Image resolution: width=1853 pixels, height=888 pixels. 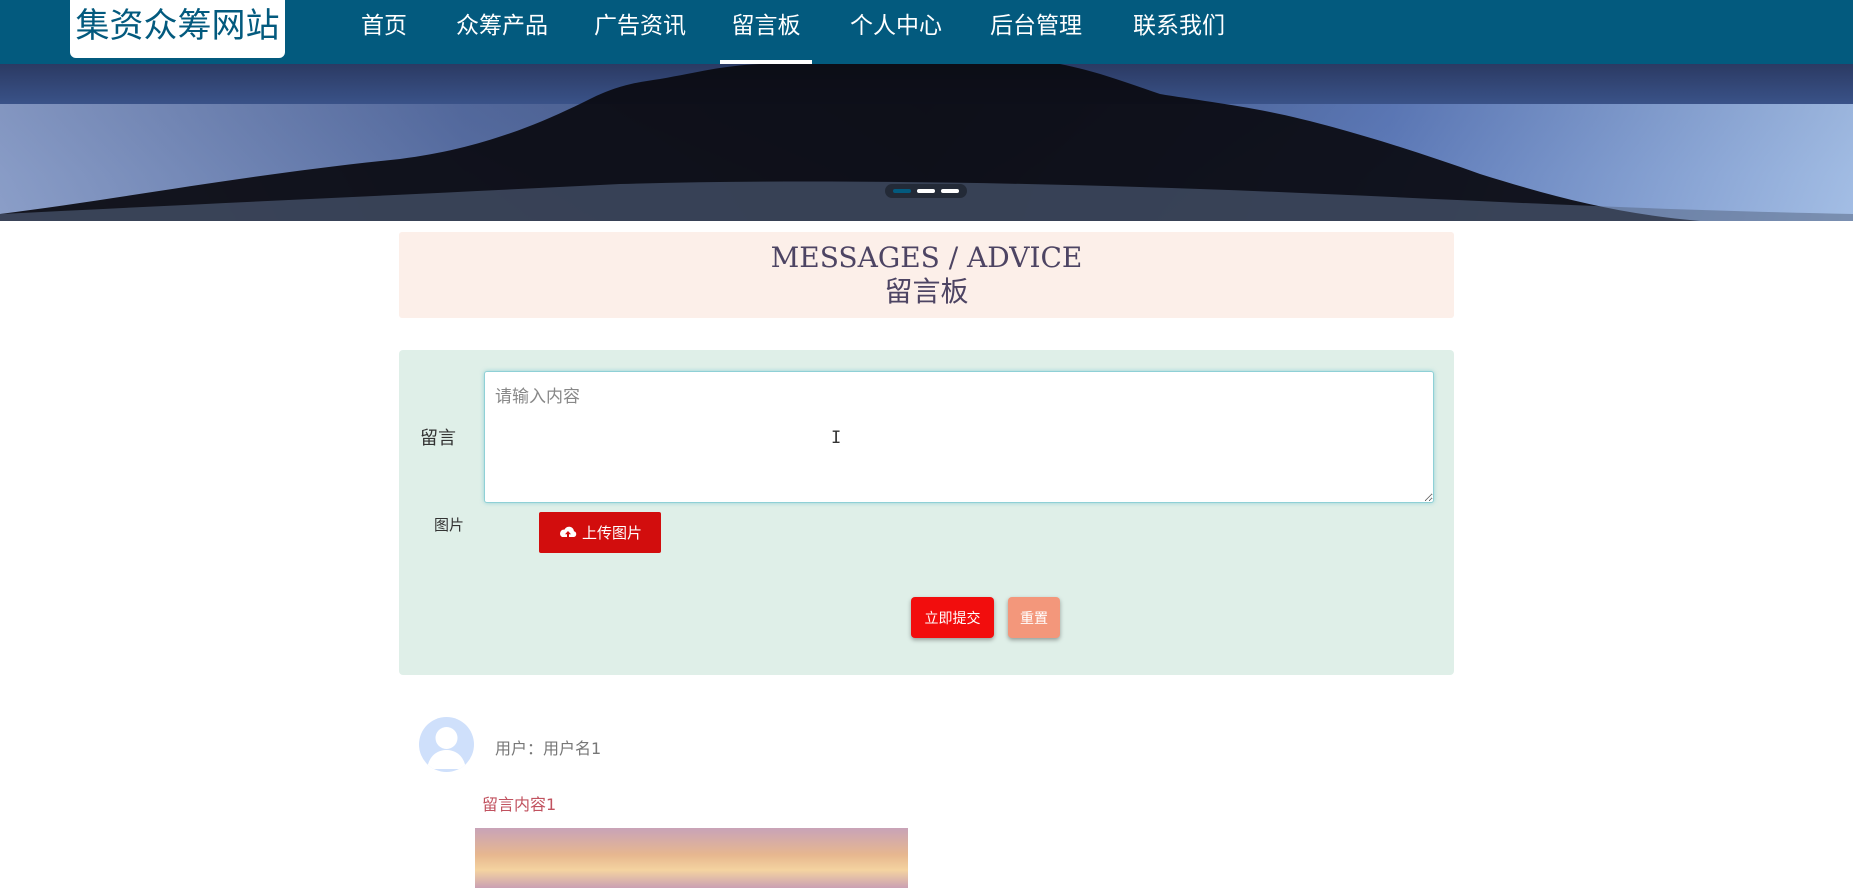 I want to click on nav-item-home: 首页, so click(x=384, y=32).